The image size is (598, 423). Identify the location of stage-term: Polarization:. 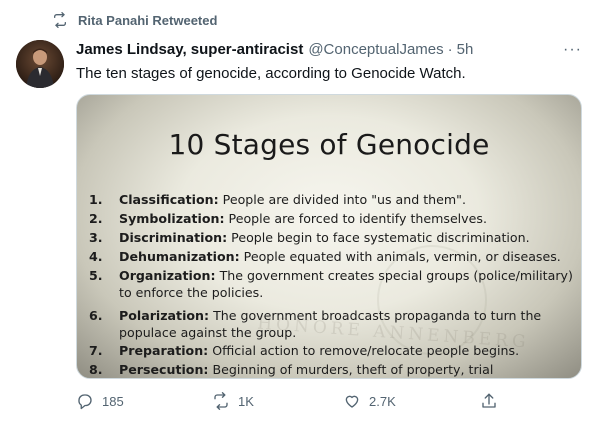
(164, 315).